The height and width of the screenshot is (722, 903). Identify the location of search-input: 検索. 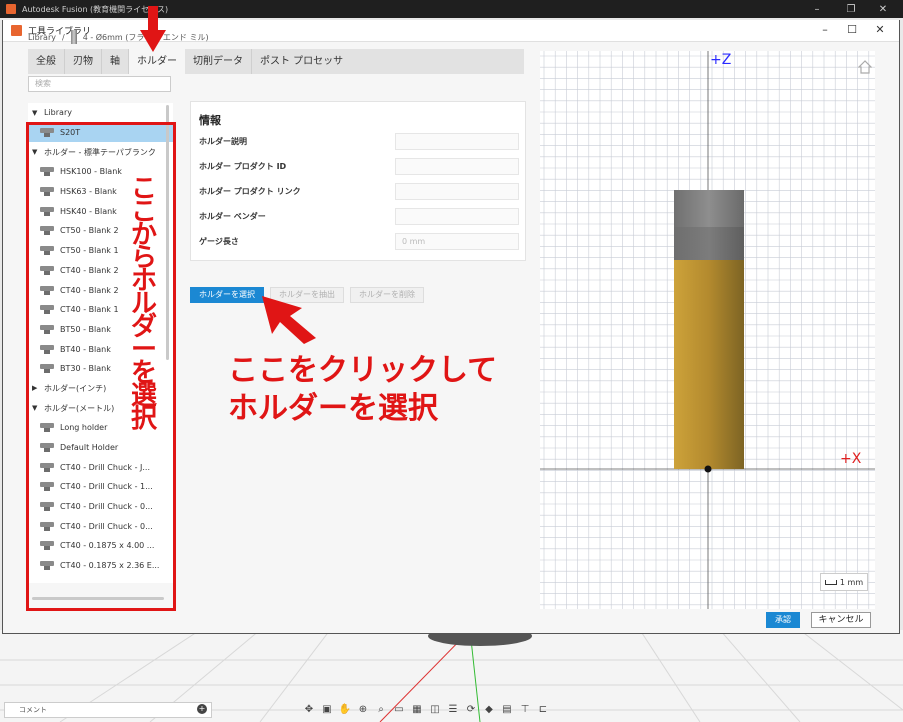
(99, 84).